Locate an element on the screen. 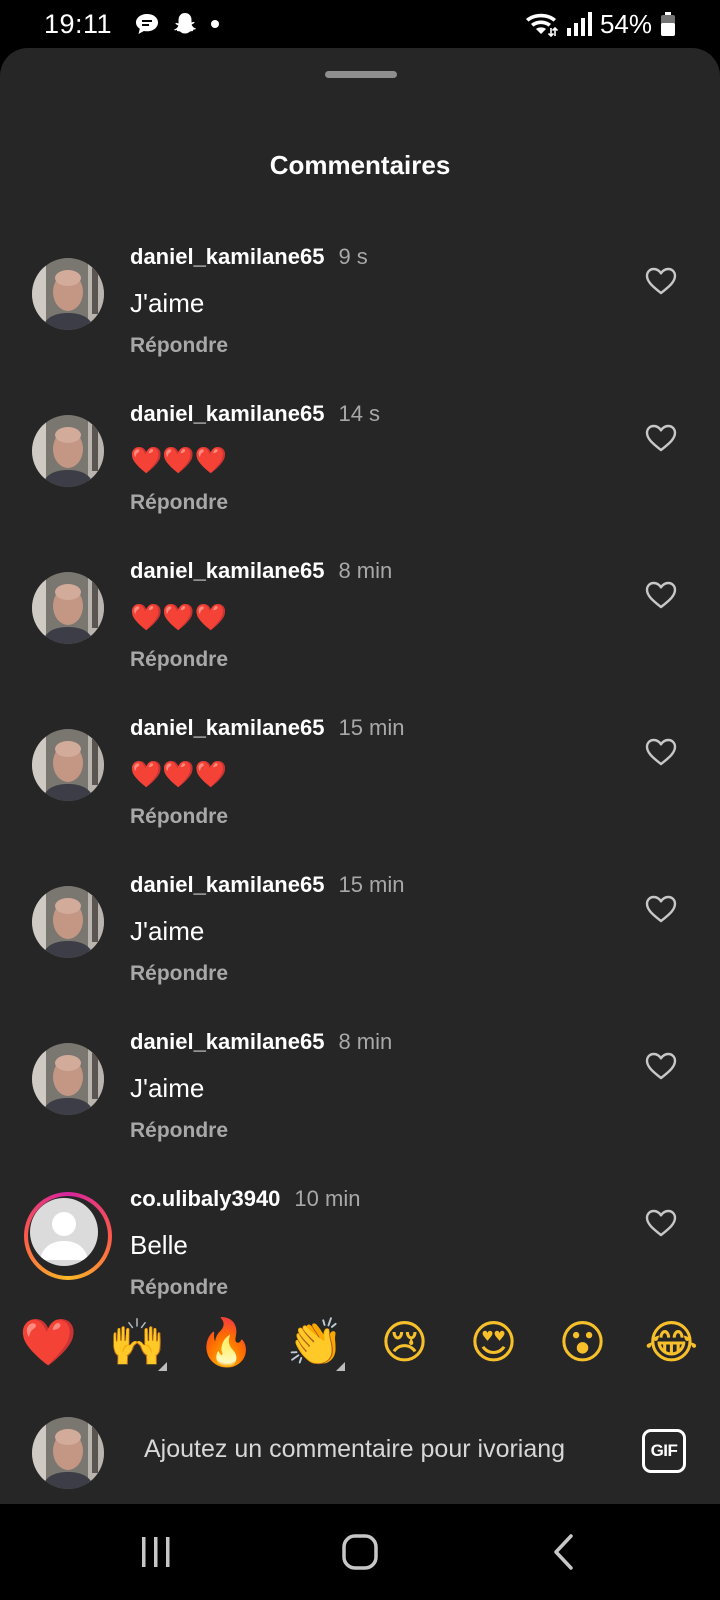 This screenshot has width=720, height=1600. comment-item: daniel_kamilane65 15 min ❤️❤️❤️ Répondre is located at coordinates (360, 741).